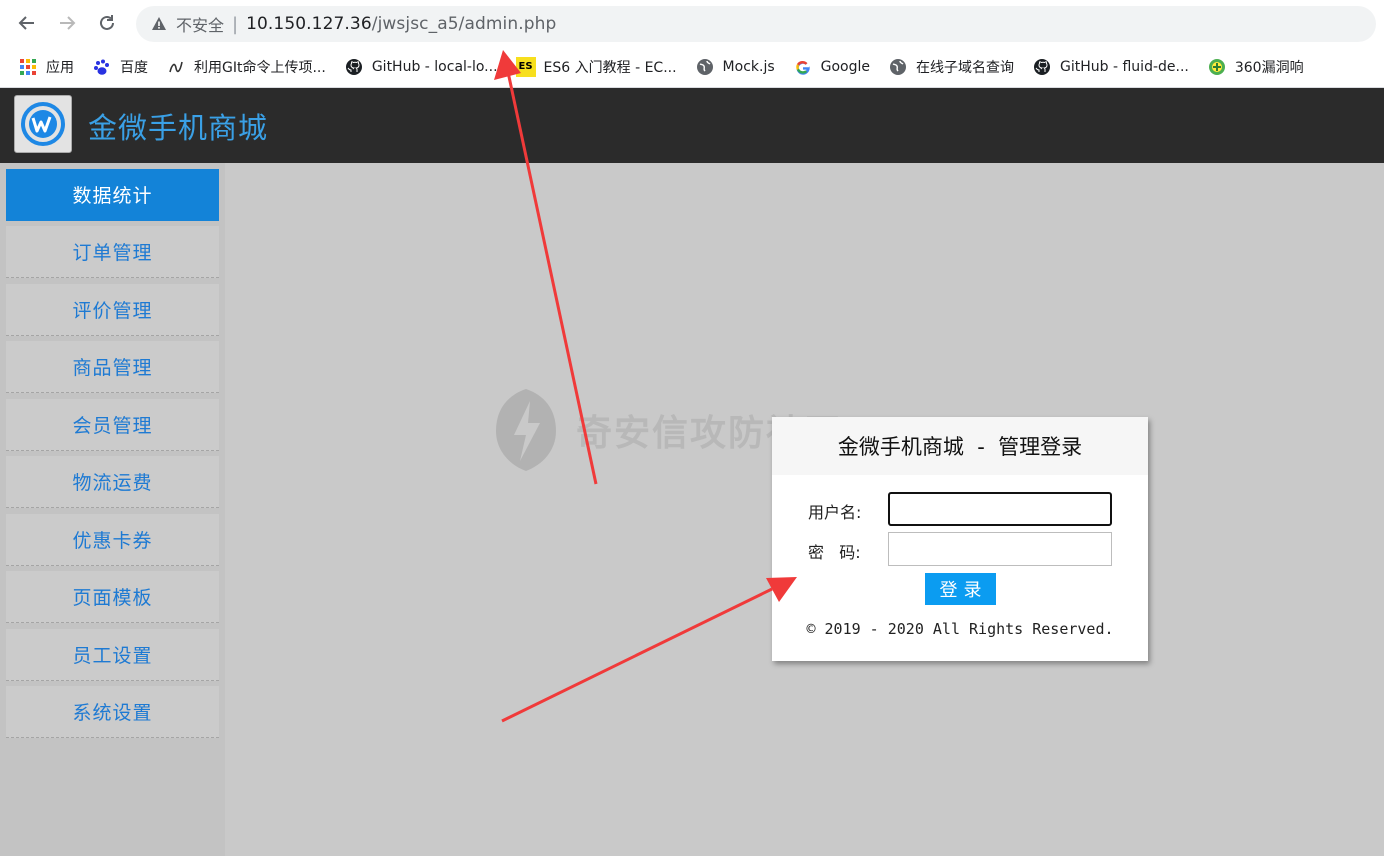 This screenshot has height=856, width=1384. I want to click on password-row: 密 码:, so click(960, 549).